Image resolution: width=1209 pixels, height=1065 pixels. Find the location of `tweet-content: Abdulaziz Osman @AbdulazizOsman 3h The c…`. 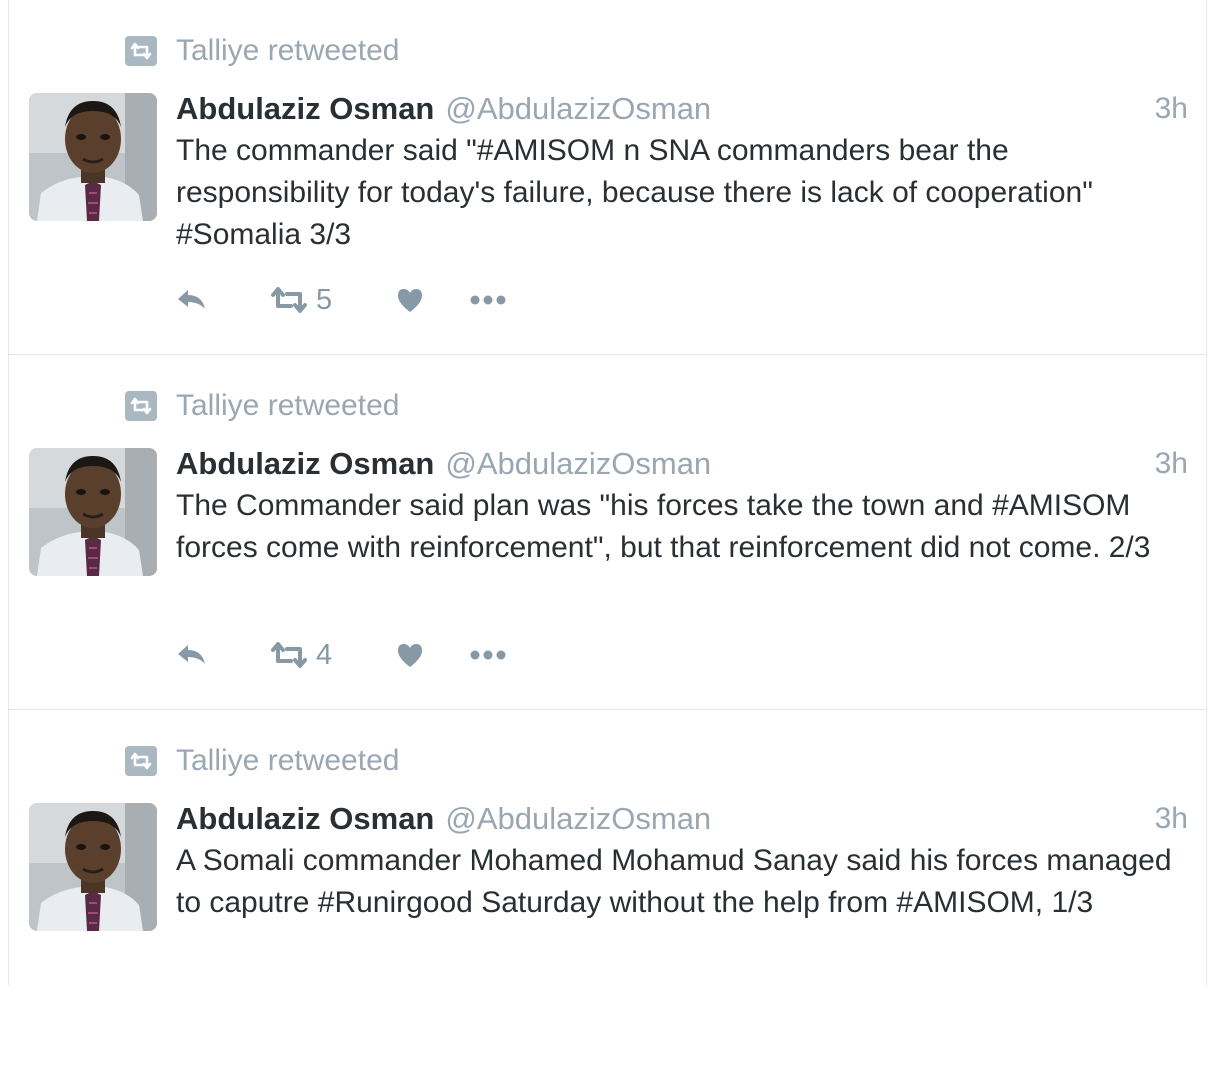

tweet-content: Abdulaziz Osman @AbdulazizOsman 3h The c… is located at coordinates (682, 172).